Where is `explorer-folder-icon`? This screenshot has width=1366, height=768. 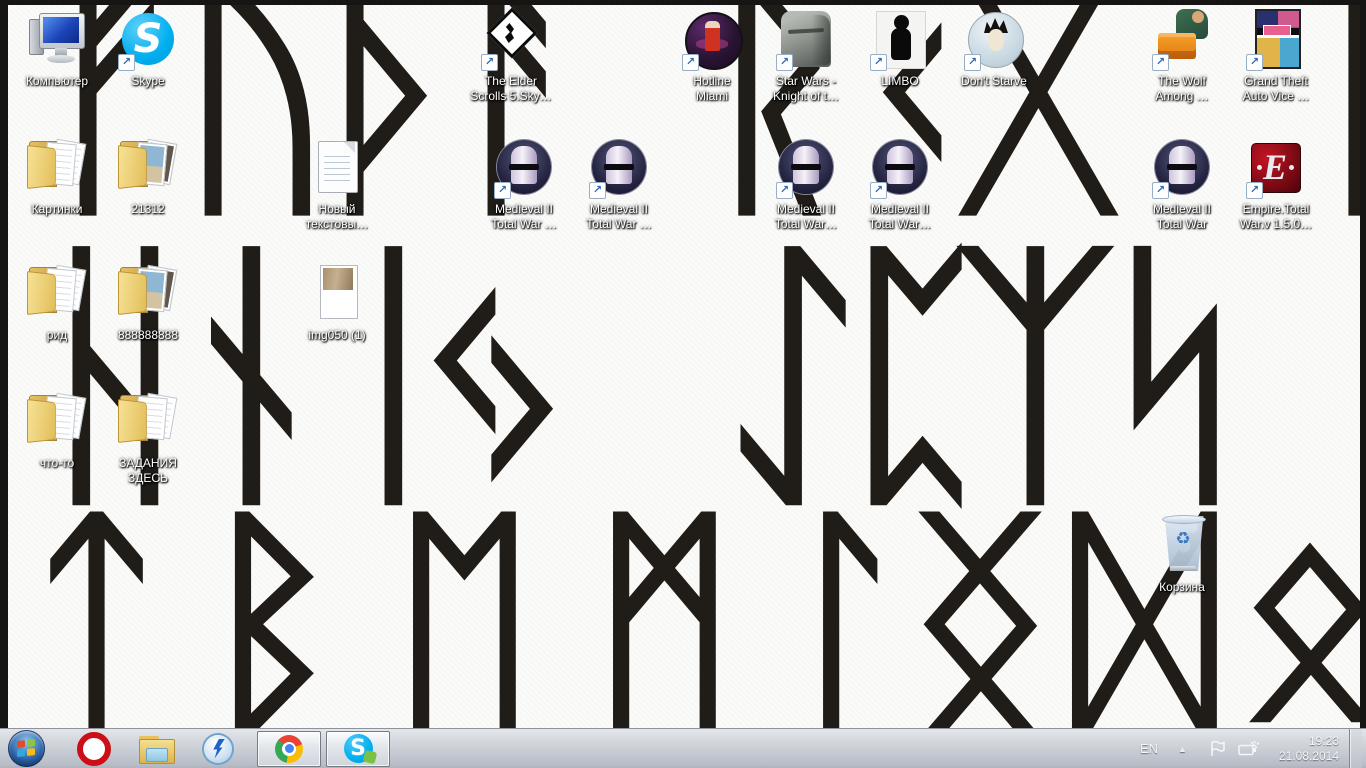 explorer-folder-icon is located at coordinates (157, 749).